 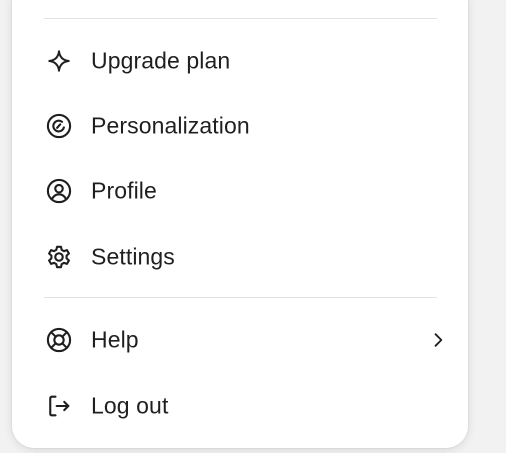 I want to click on chevron-right-icon, so click(x=438, y=340).